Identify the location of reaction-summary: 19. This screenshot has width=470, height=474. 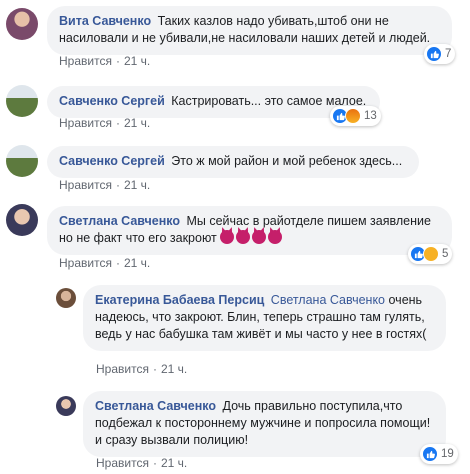
(439, 454).